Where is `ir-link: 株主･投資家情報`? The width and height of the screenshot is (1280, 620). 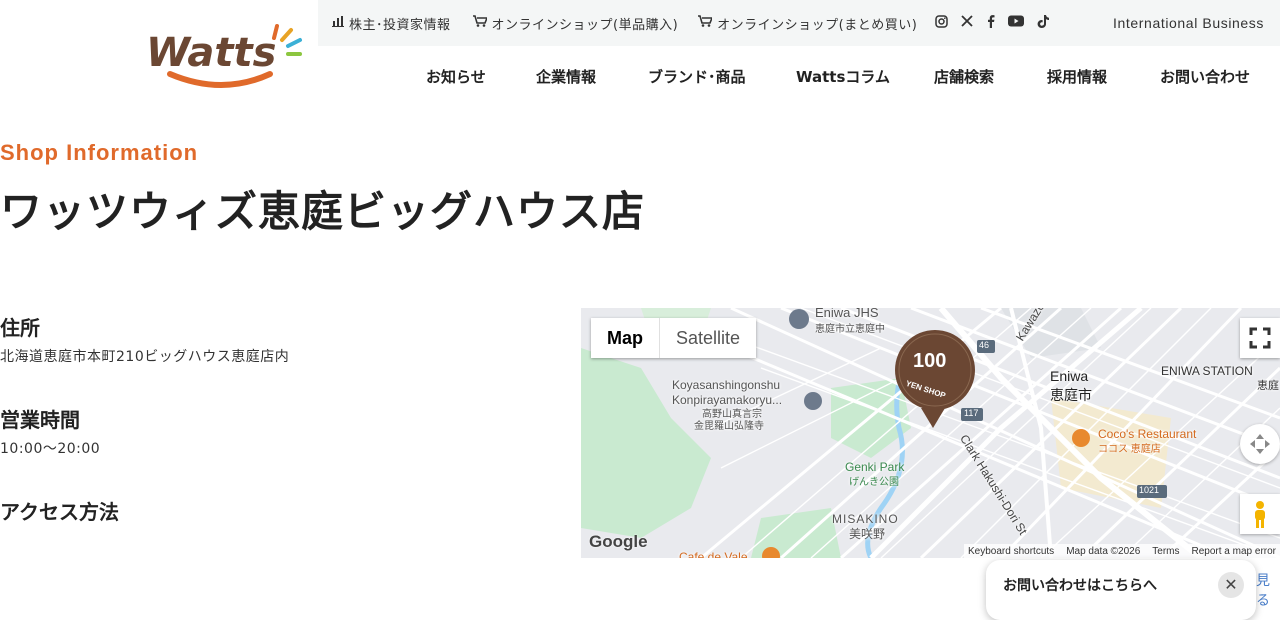
ir-link: 株主･投資家情報 is located at coordinates (391, 23).